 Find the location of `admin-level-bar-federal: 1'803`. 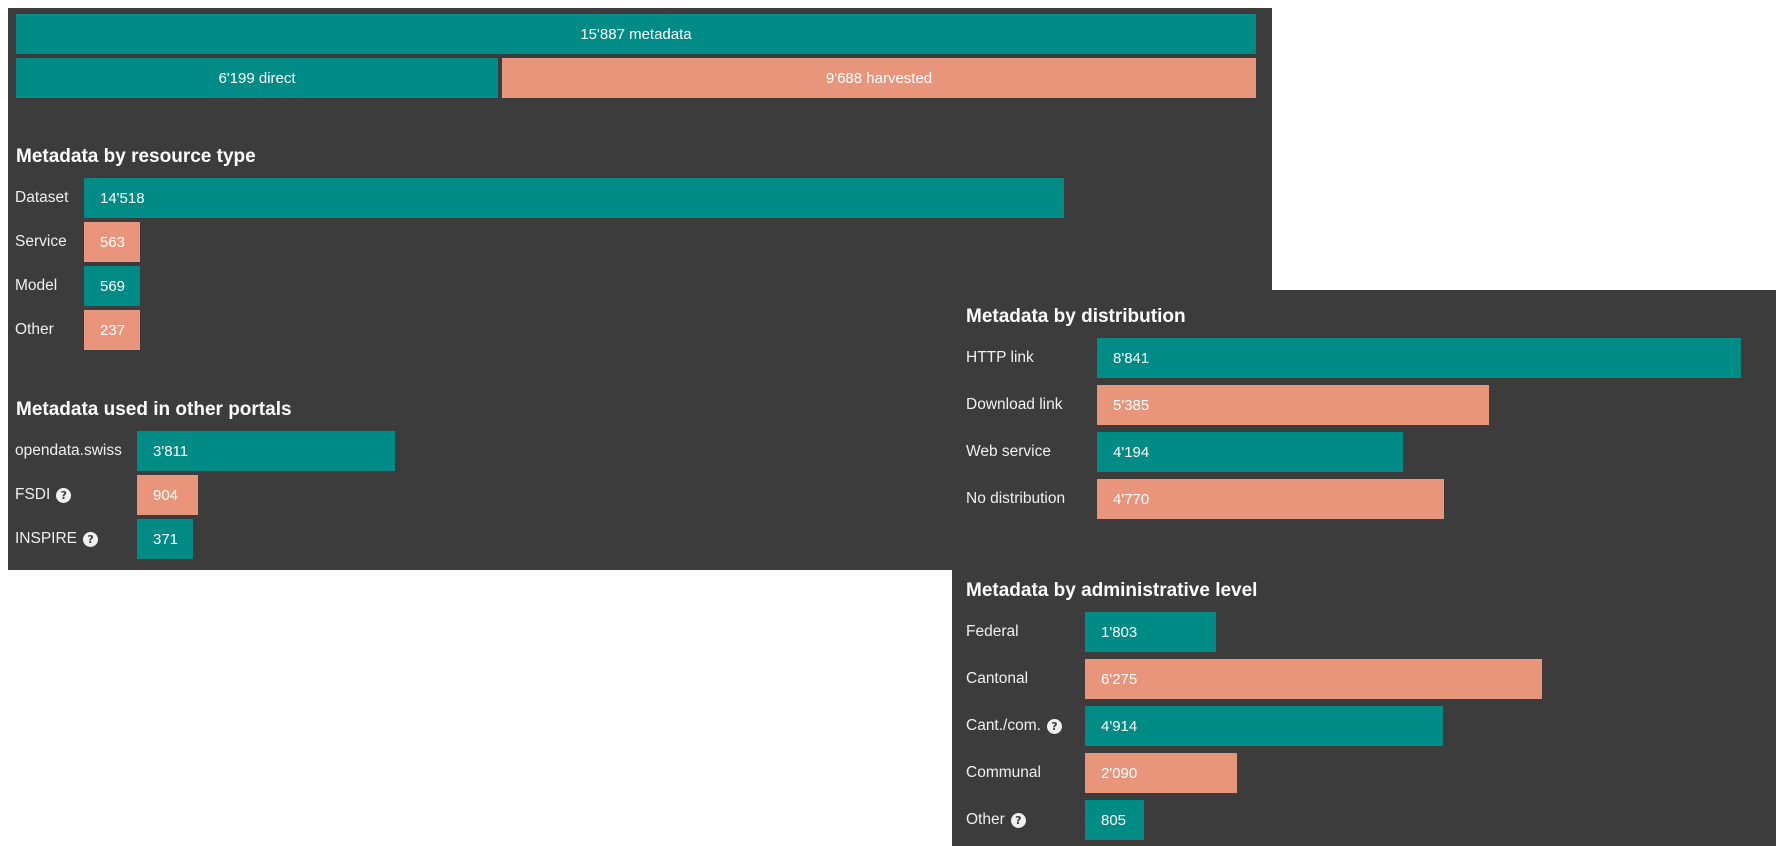

admin-level-bar-federal: 1'803 is located at coordinates (1150, 632).